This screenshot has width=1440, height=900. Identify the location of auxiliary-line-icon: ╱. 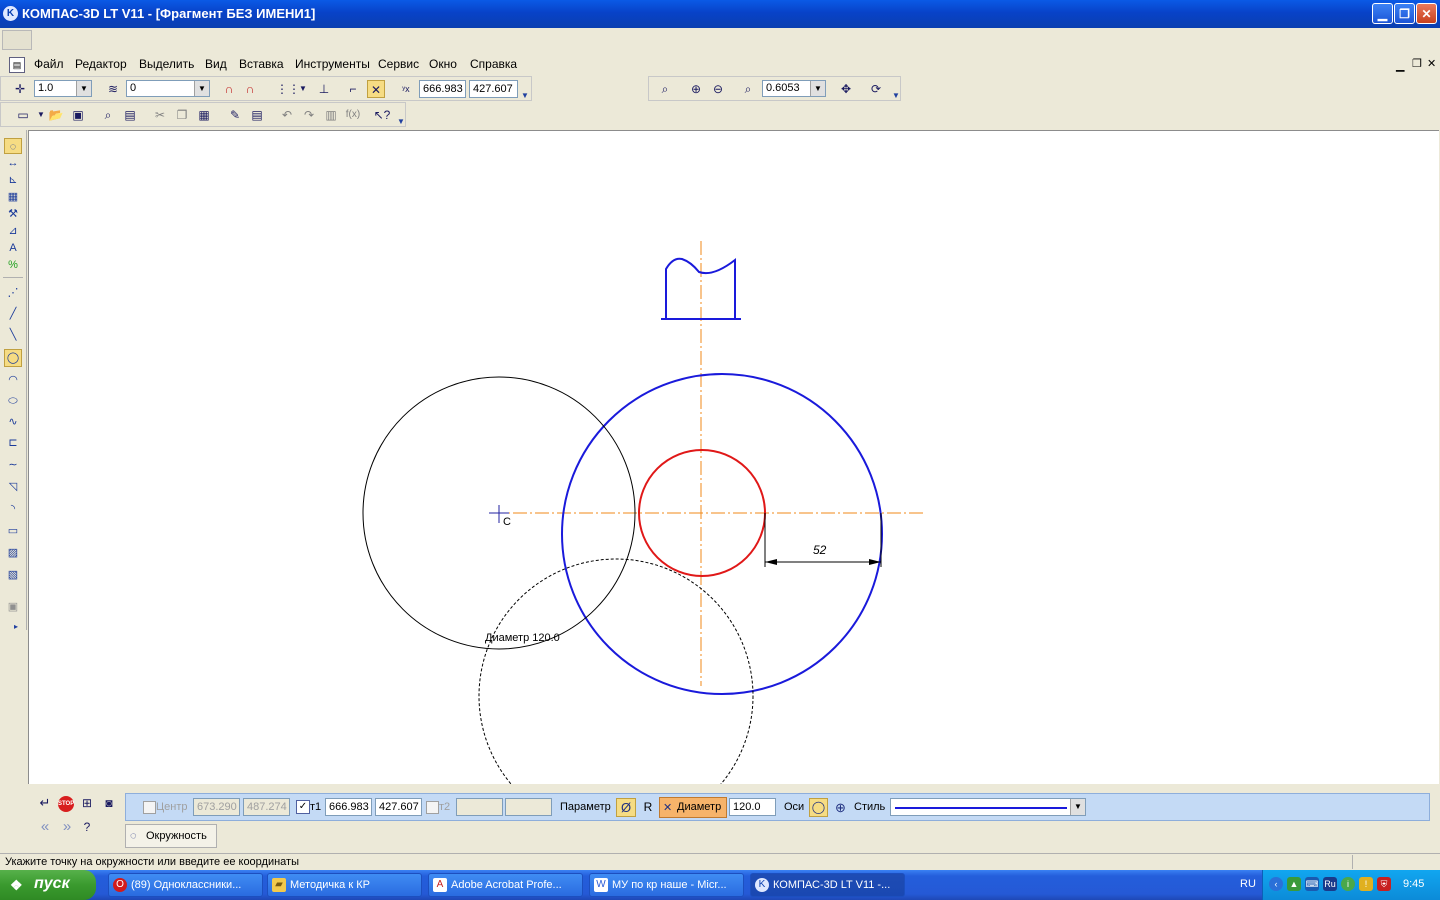
(13, 314).